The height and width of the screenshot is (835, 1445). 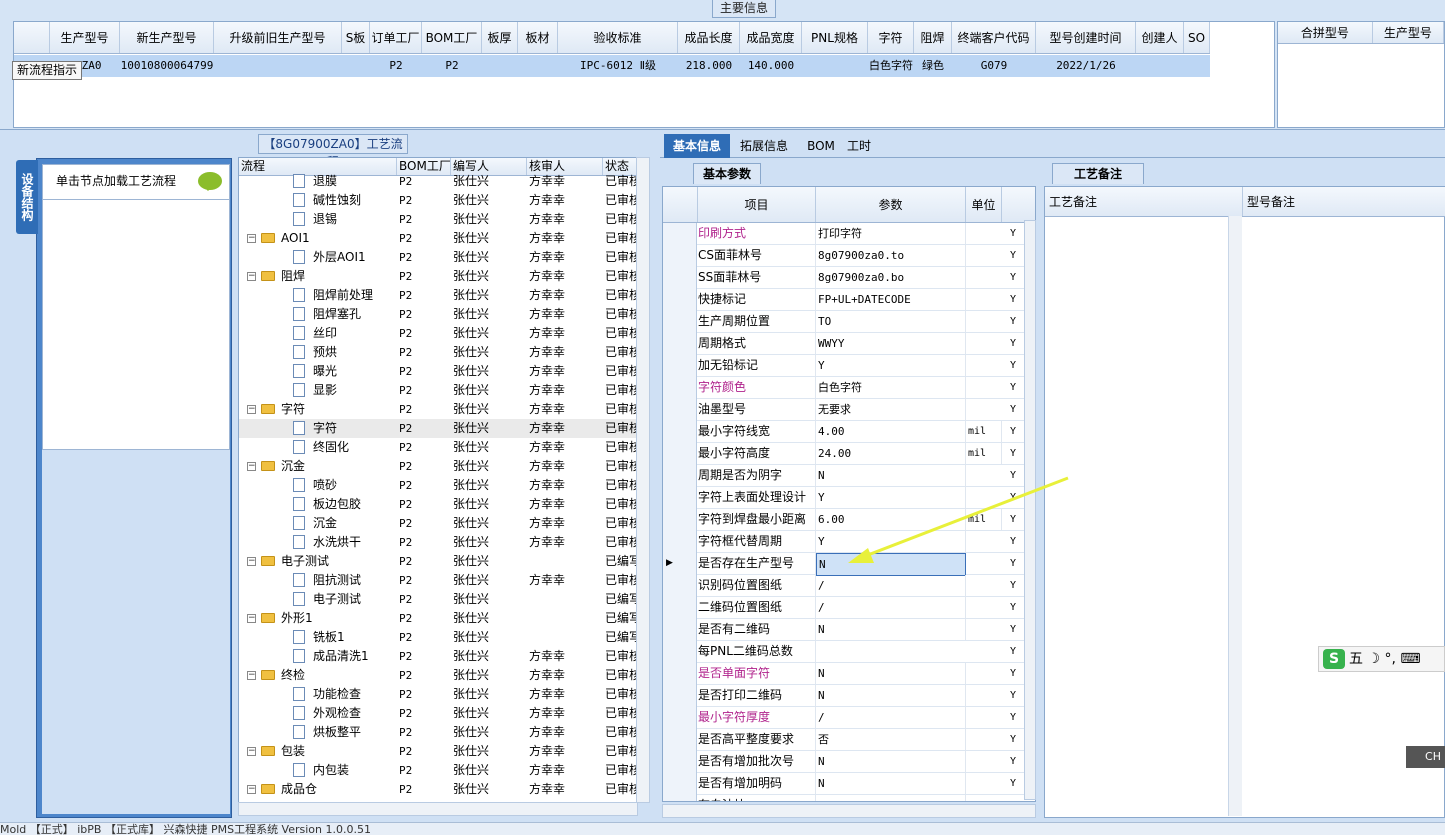 I want to click on param-row: 有白油块/ Y, so click(x=849, y=798).